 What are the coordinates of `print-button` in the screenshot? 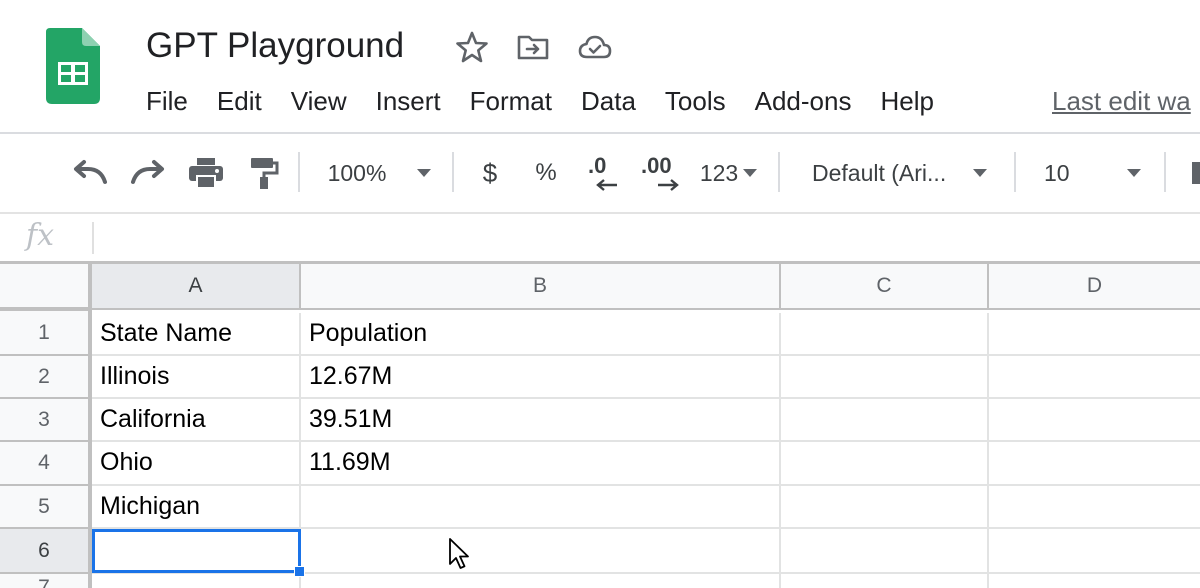 It's located at (206, 173).